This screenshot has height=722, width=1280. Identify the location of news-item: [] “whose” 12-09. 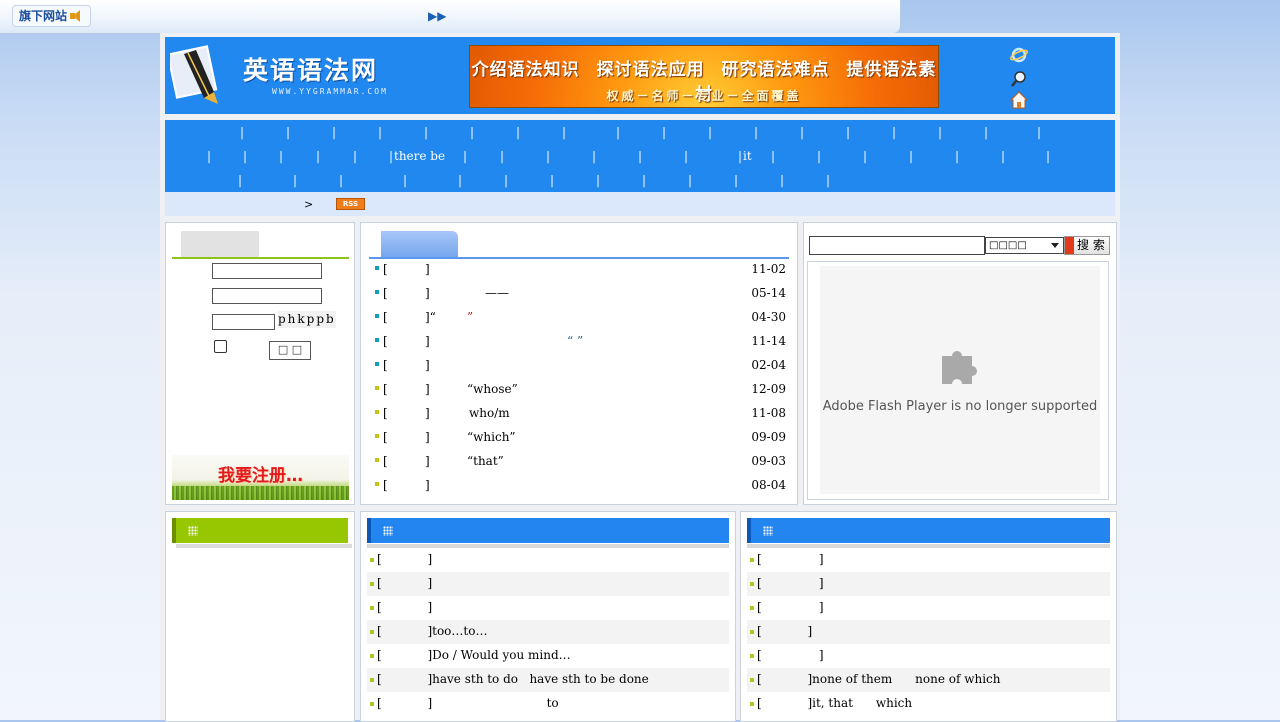
(580, 390).